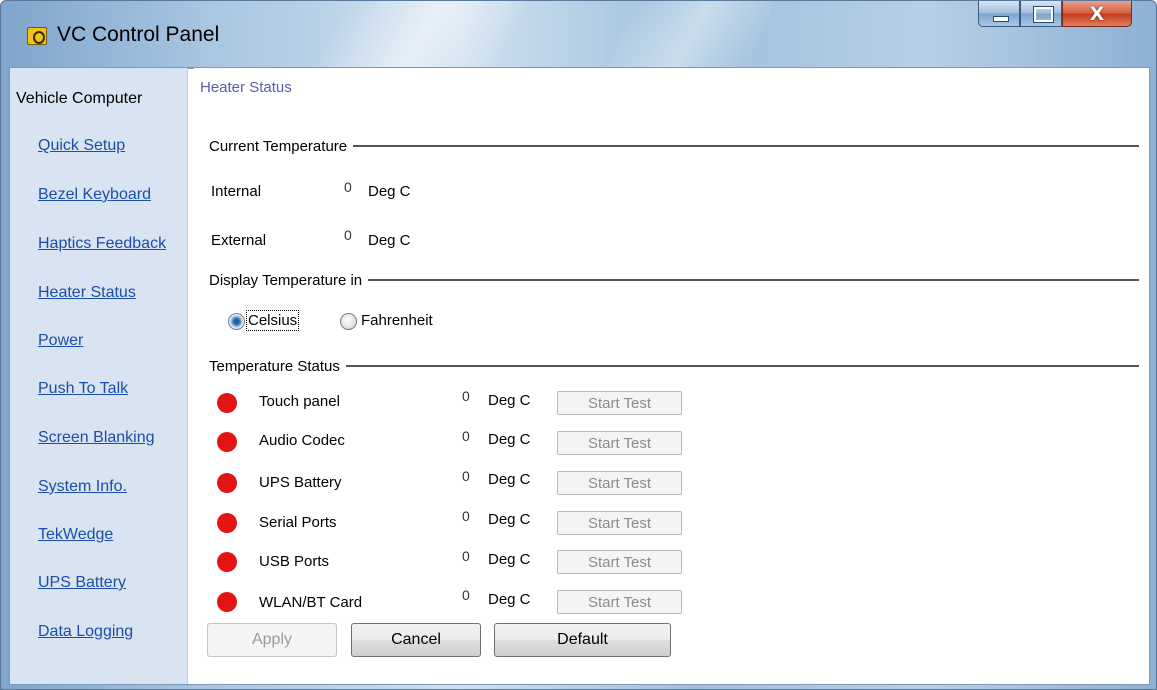 The width and height of the screenshot is (1157, 690). What do you see at coordinates (578, 36) in the screenshot?
I see `title-bar: VC Control Panel X` at bounding box center [578, 36].